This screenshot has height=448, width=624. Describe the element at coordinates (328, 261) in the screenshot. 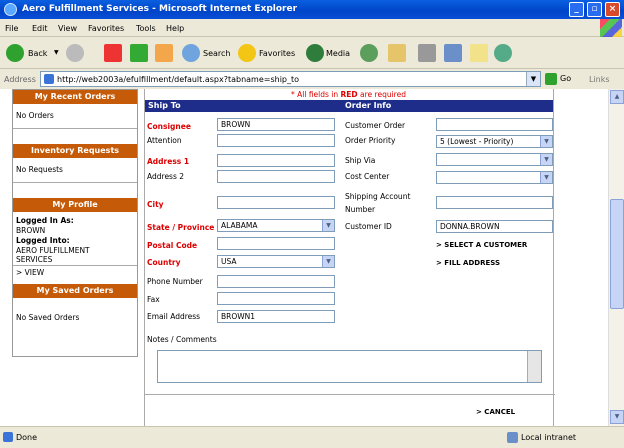

I see `country-dropdown-icon: ▼` at that location.